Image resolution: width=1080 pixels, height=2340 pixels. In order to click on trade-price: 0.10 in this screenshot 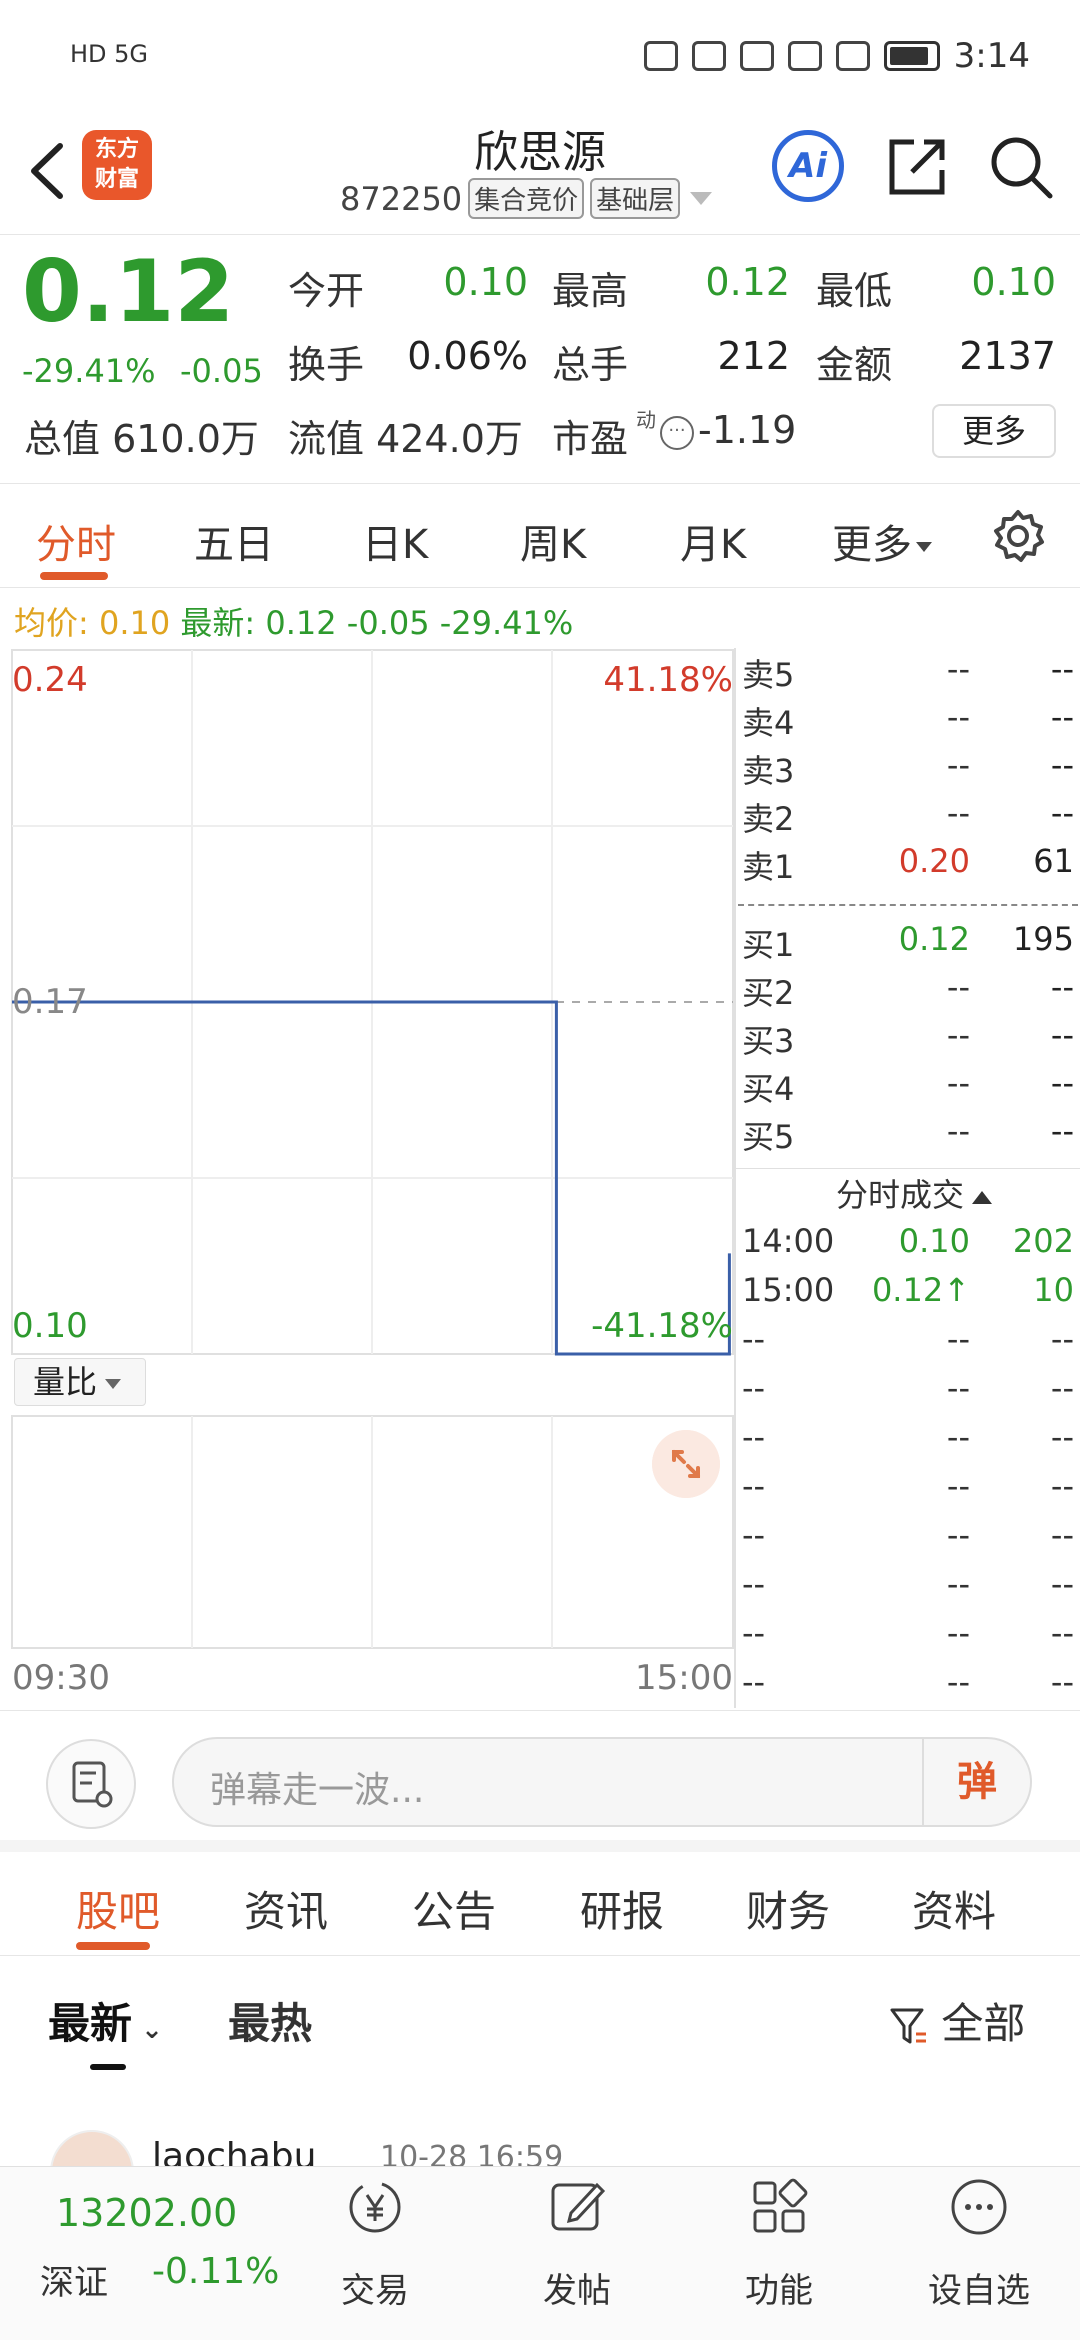, I will do `click(934, 1241)`.